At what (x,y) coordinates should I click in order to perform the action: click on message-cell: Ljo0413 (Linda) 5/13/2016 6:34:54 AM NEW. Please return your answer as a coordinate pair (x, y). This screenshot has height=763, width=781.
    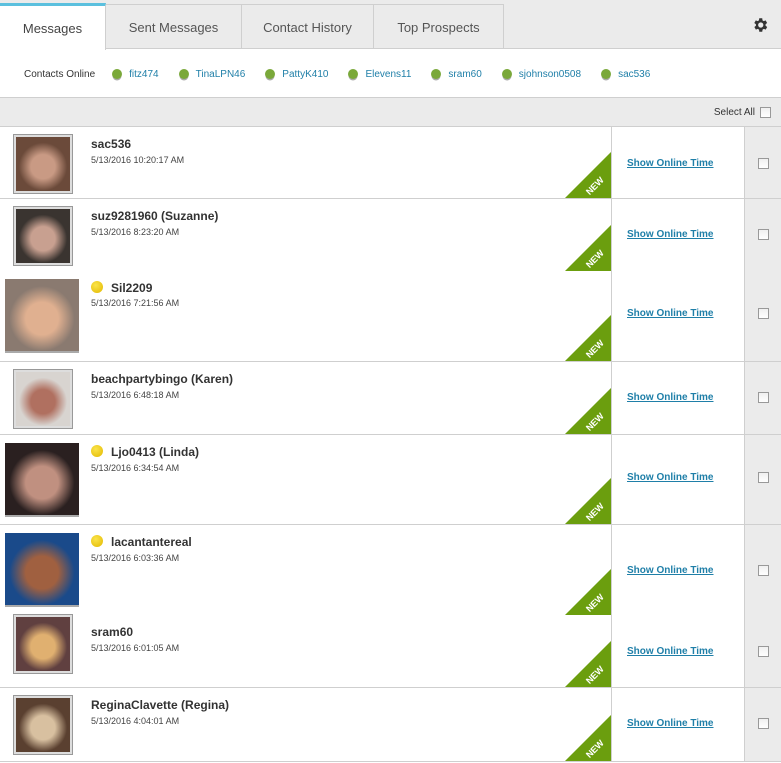
    Looking at the image, I should click on (306, 479).